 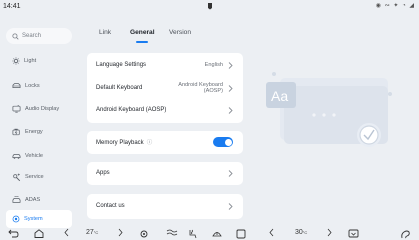 I want to click on home-icon, so click(x=39, y=233).